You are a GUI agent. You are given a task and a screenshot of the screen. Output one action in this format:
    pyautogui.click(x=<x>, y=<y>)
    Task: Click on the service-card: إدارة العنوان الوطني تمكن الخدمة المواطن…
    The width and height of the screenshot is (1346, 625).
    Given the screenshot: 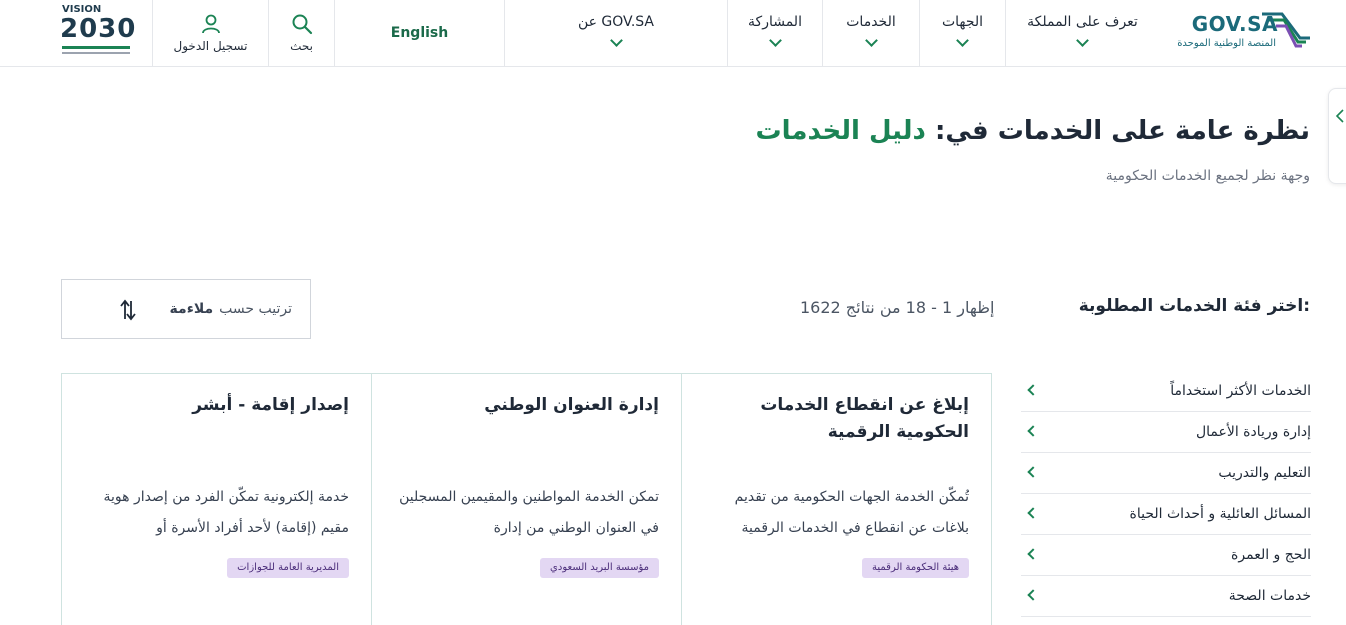 What is the action you would take?
    pyautogui.click(x=526, y=499)
    